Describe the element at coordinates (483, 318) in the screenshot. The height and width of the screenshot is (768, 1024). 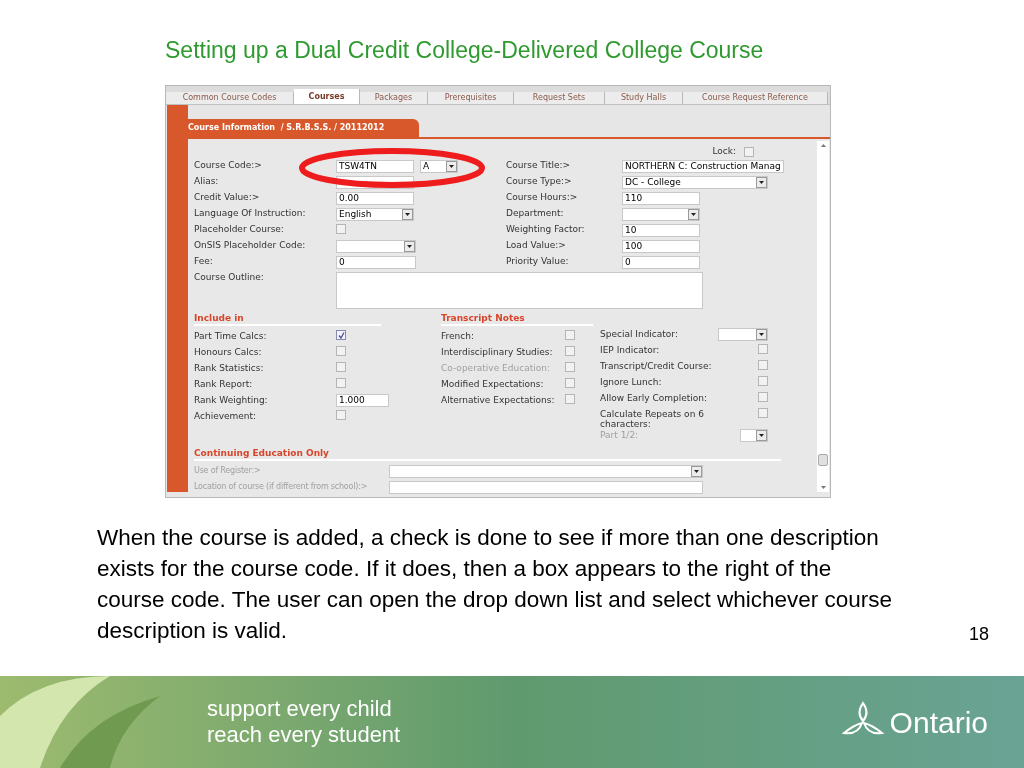
I see `section-heading: Transcript Notes` at that location.